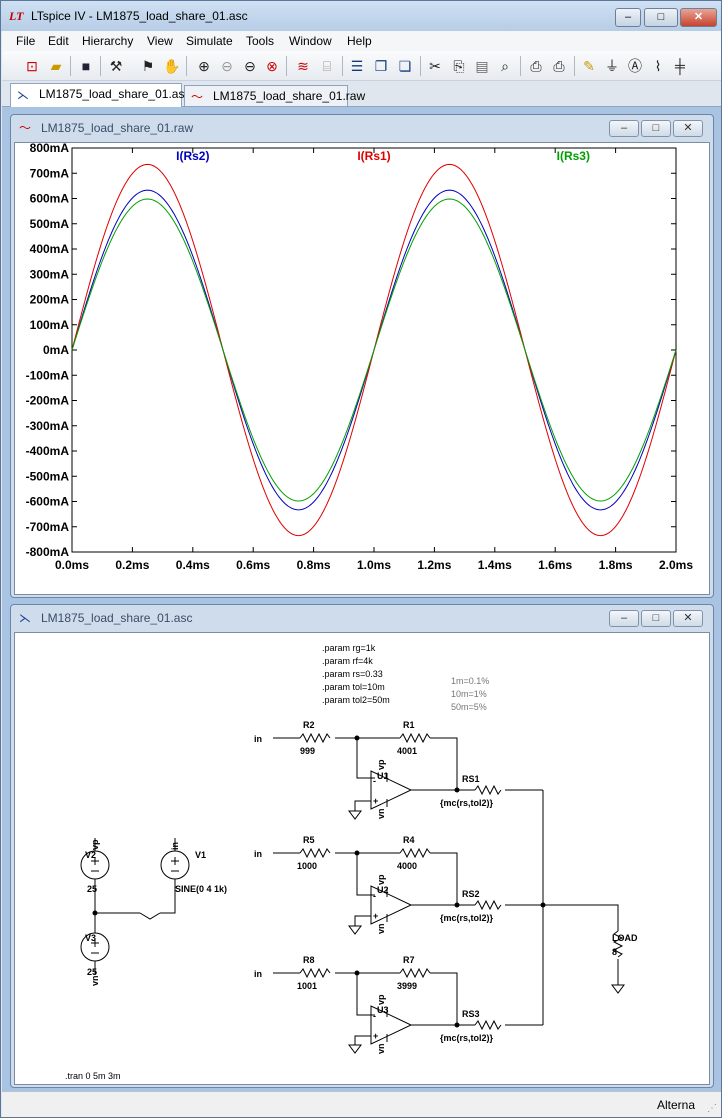  Describe the element at coordinates (505, 66) in the screenshot. I see `find-icon: ⌕` at that location.